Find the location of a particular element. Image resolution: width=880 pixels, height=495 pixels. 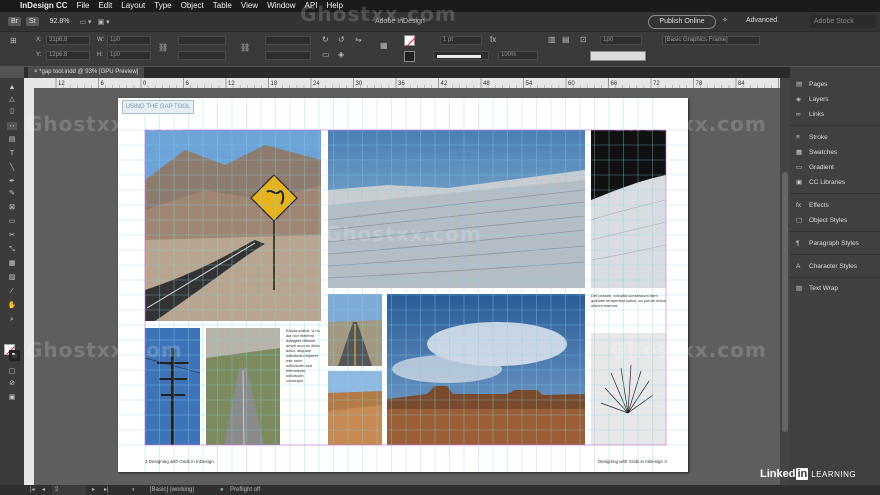

scale-y-field is located at coordinates (202, 55).